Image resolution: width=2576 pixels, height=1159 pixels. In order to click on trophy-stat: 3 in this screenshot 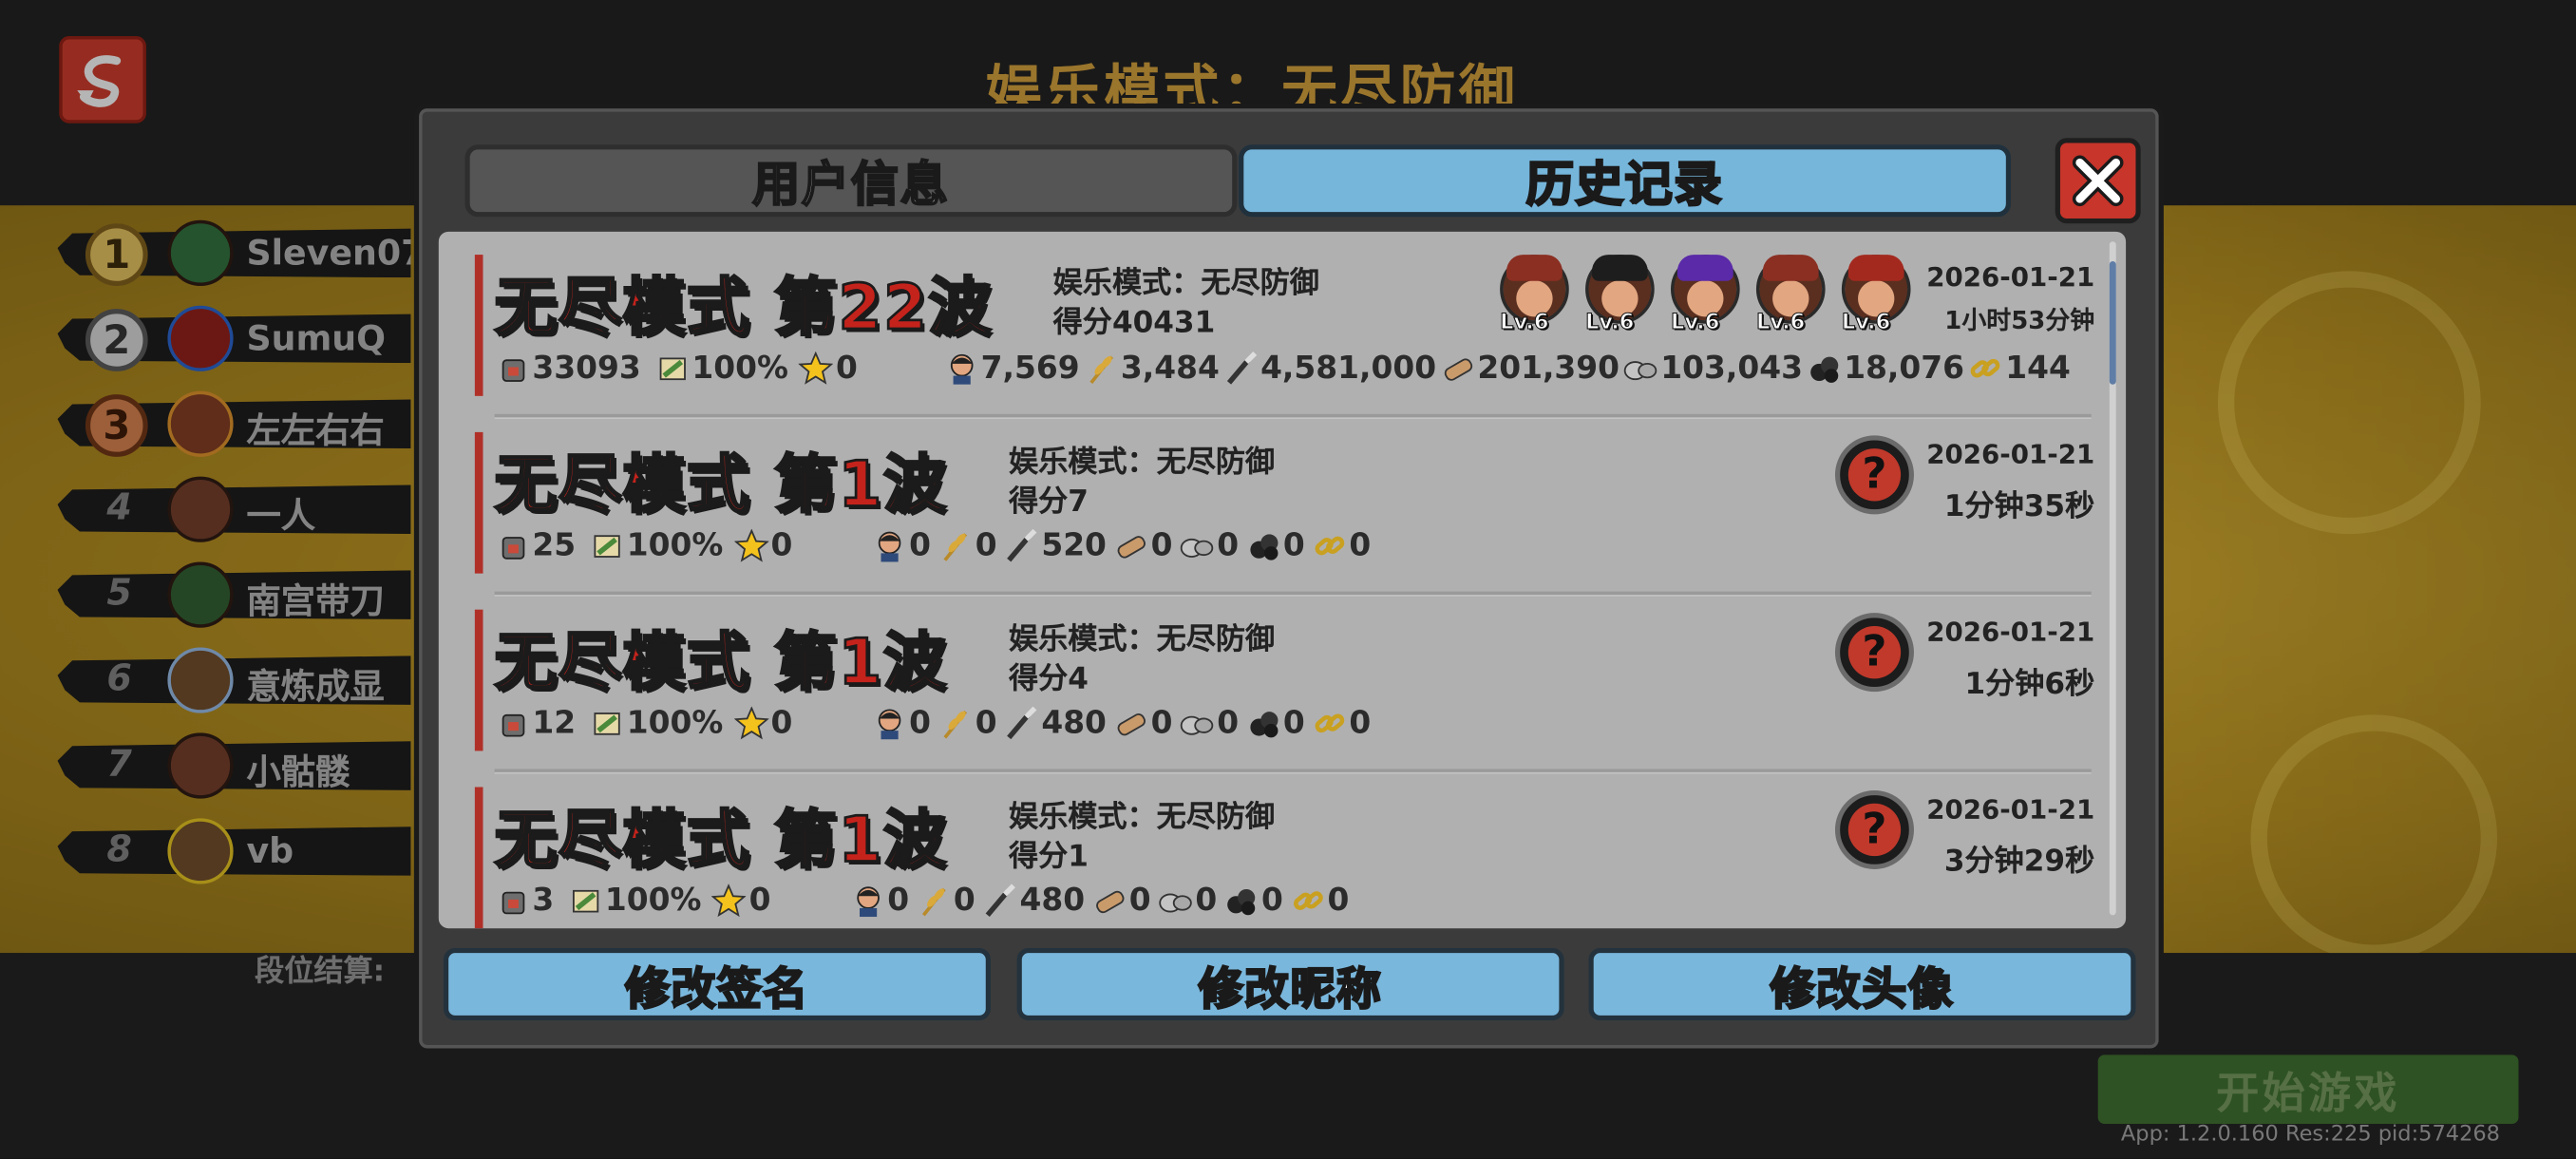, I will do `click(524, 901)`.